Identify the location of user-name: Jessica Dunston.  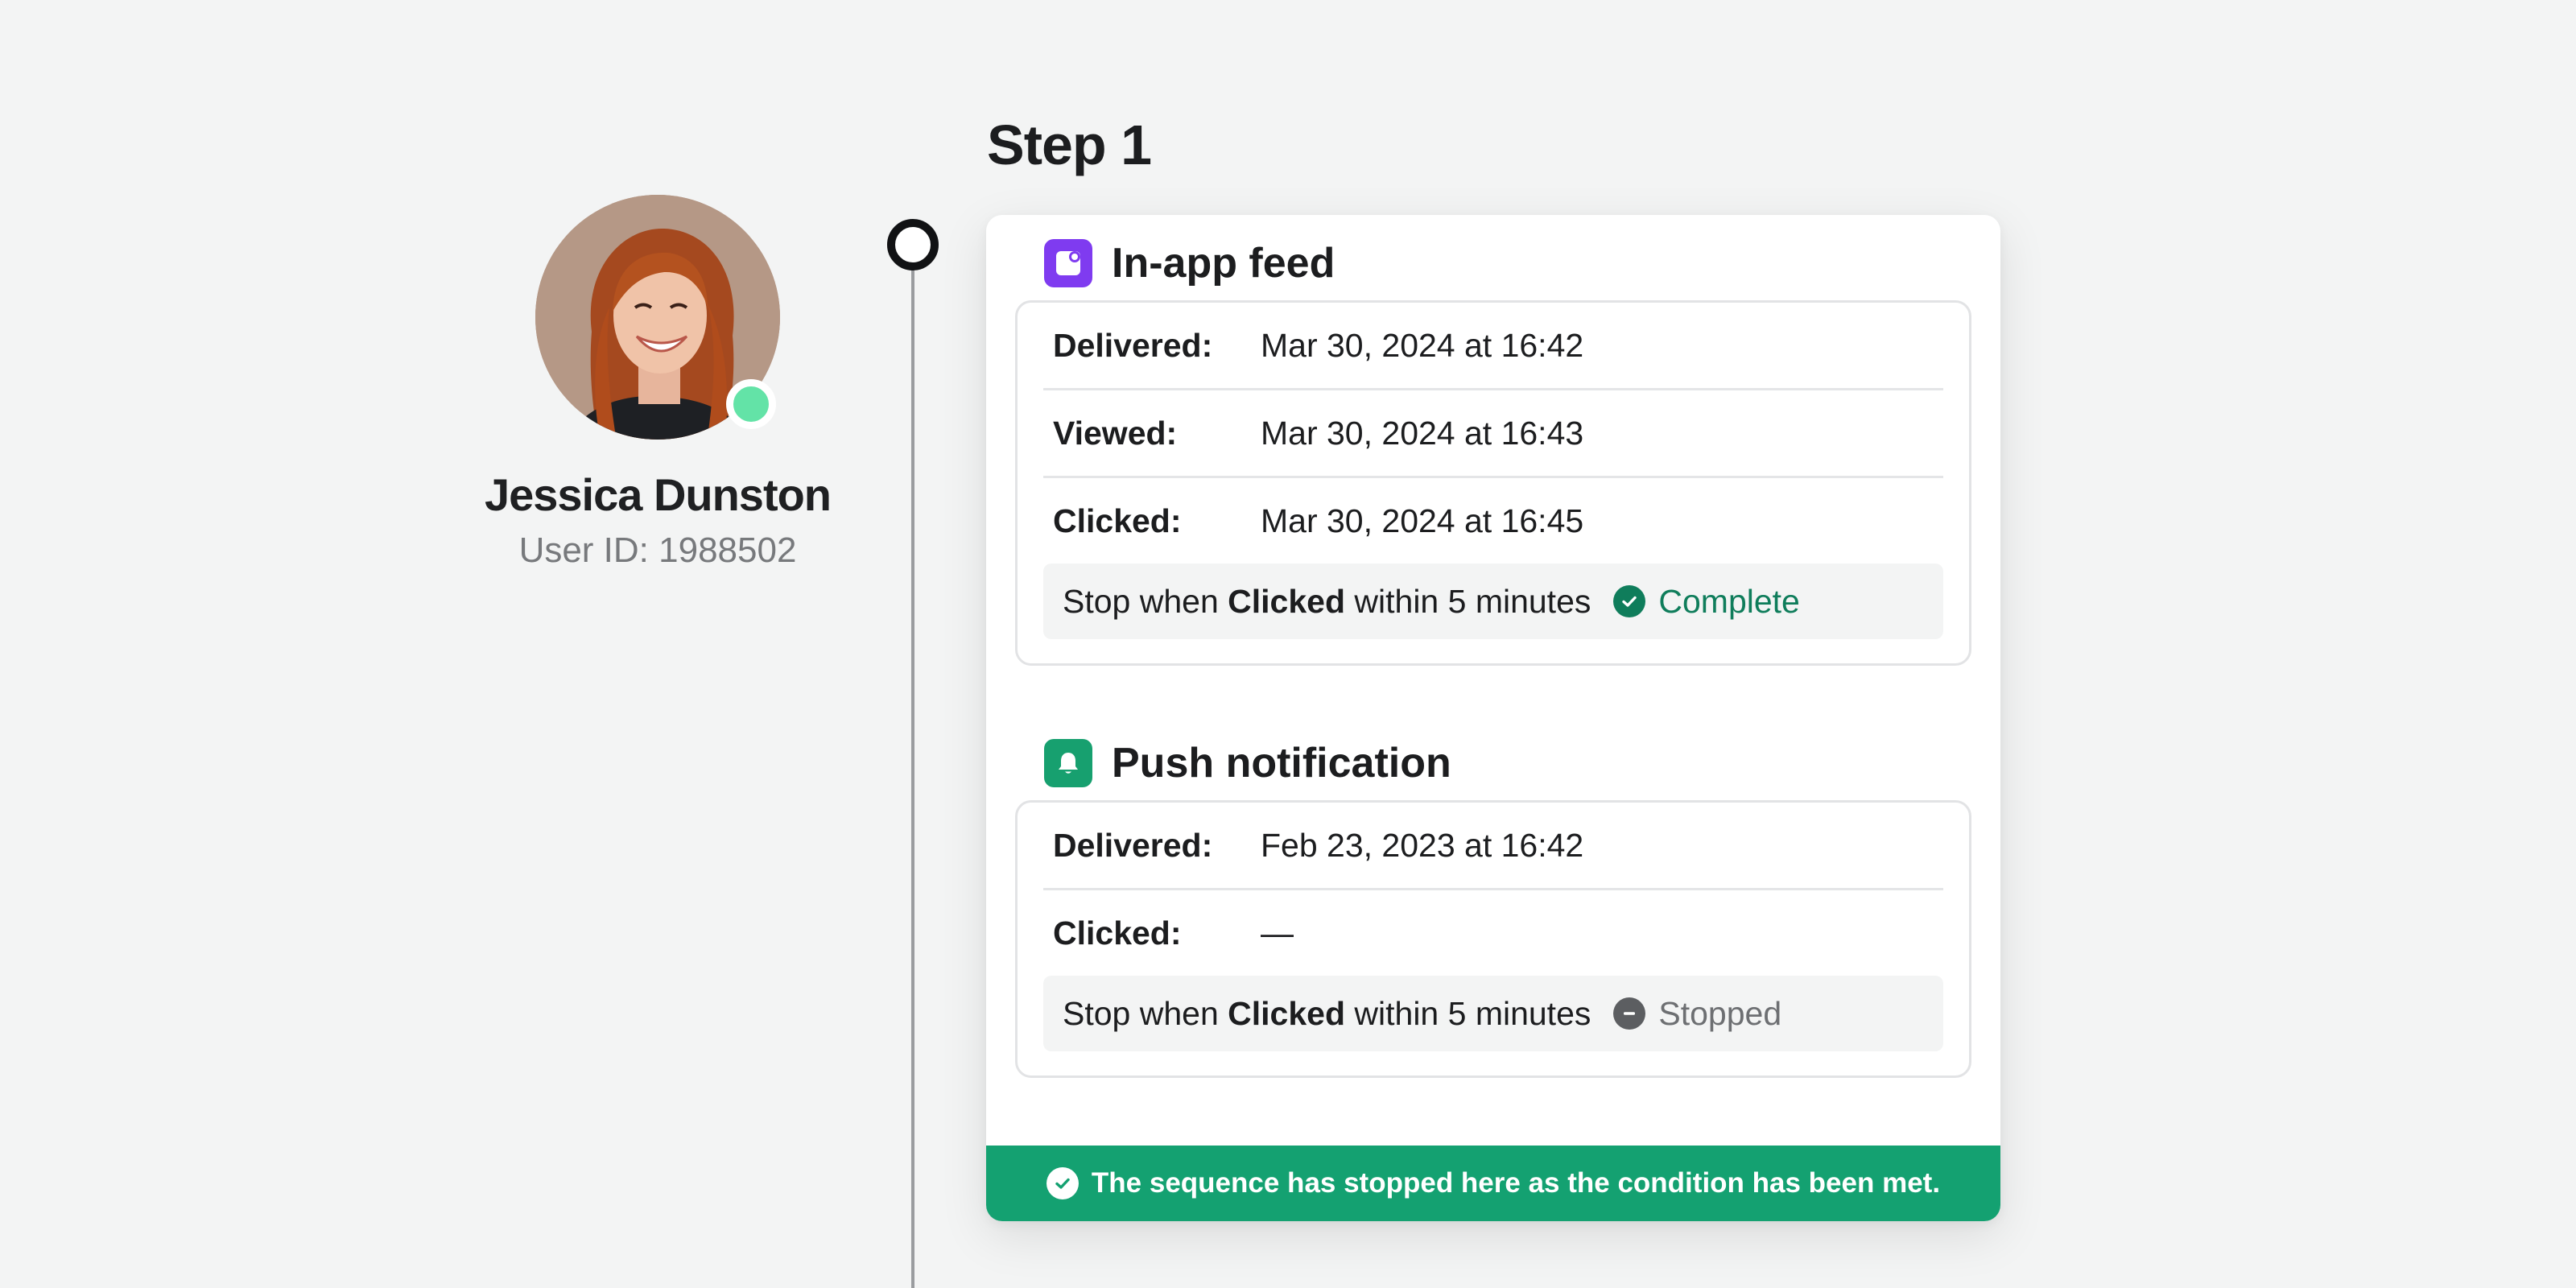
(658, 494).